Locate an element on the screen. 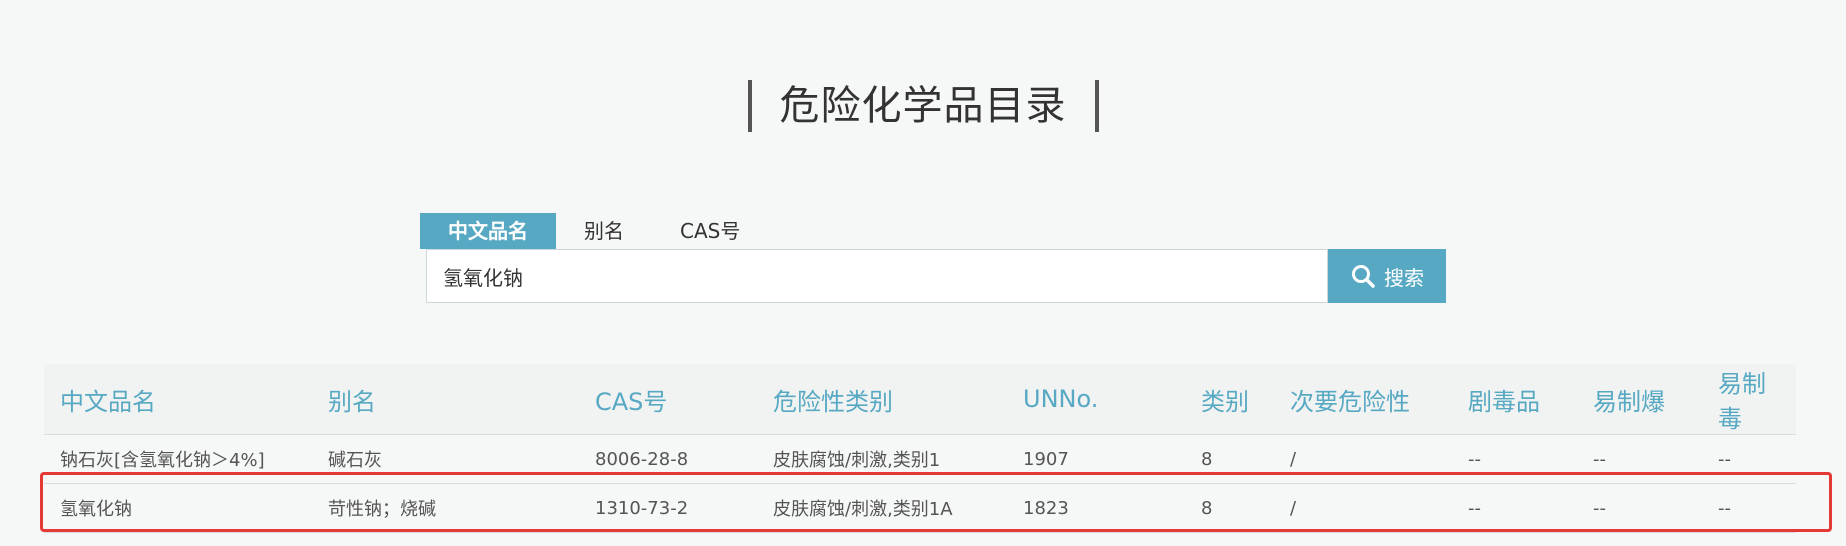 This screenshot has height=546, width=1846. header-chinese-name: 中文品名 is located at coordinates (178, 399).